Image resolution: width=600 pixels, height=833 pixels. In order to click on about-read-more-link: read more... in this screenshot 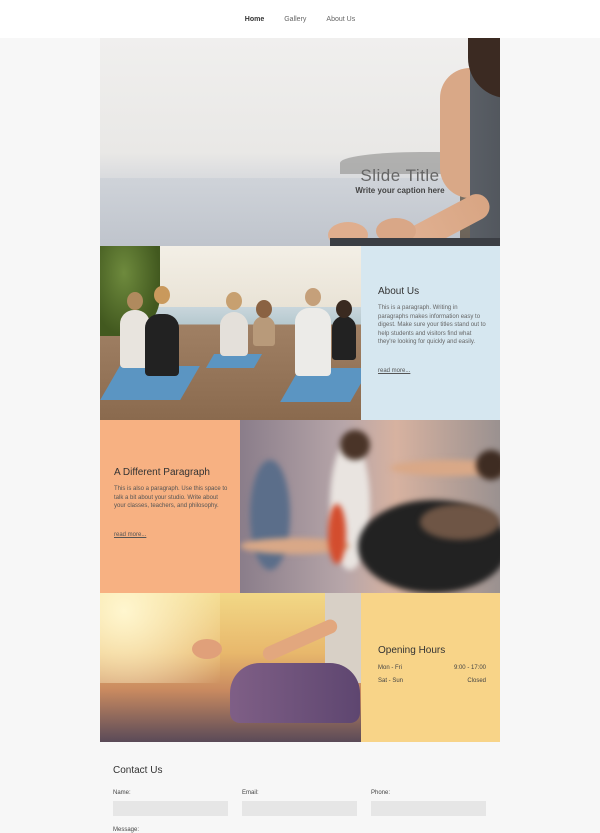, I will do `click(394, 371)`.